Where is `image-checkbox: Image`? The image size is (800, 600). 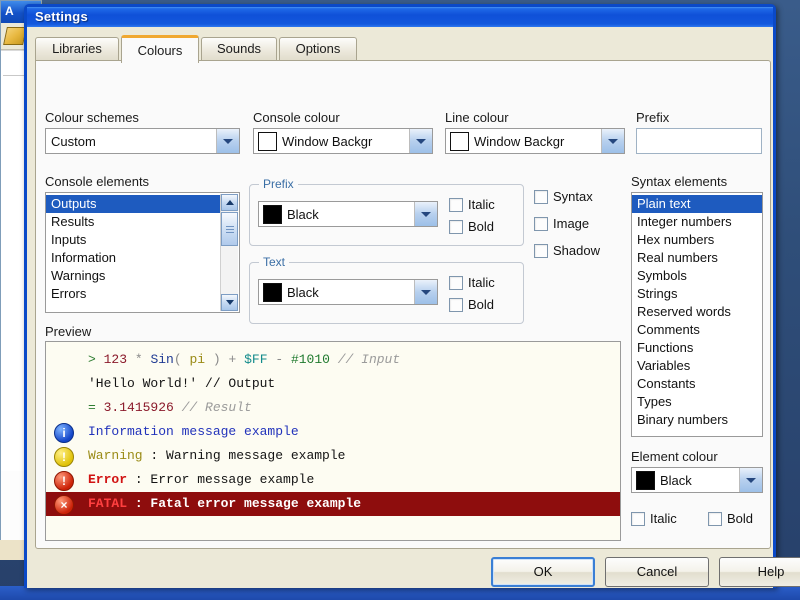
image-checkbox: Image is located at coordinates (561, 223).